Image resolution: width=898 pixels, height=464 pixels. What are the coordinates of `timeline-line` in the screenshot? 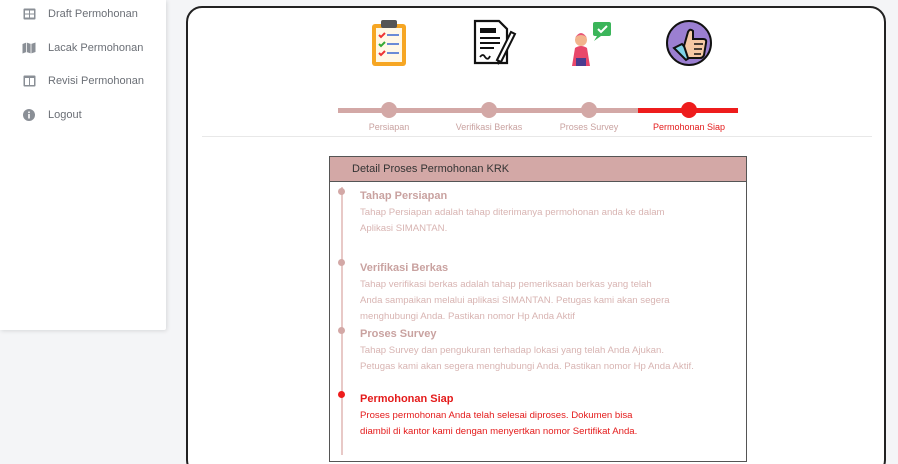 It's located at (342, 321).